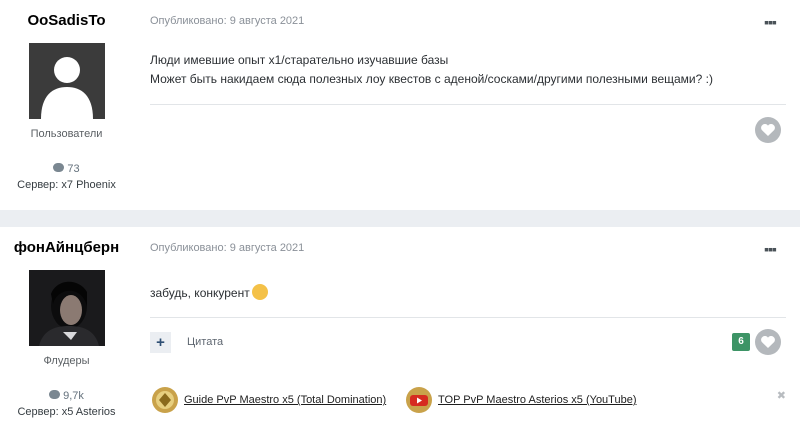 The height and width of the screenshot is (433, 800). I want to click on signature-link-label: Guide PvP Maestro x5 (Total Domination), so click(285, 400).